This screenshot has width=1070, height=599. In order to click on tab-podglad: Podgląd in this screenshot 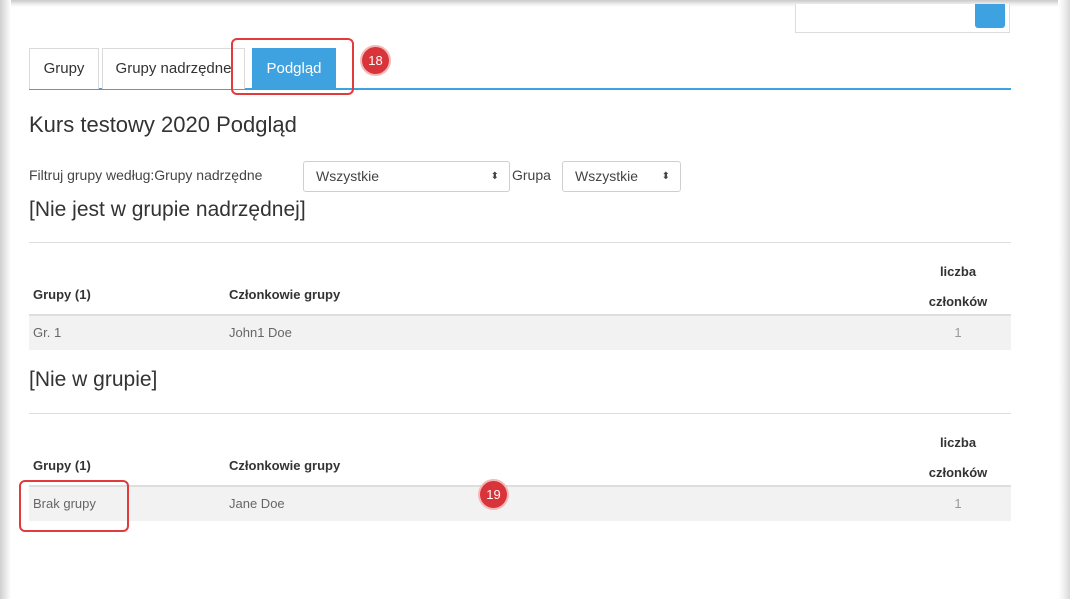, I will do `click(294, 68)`.